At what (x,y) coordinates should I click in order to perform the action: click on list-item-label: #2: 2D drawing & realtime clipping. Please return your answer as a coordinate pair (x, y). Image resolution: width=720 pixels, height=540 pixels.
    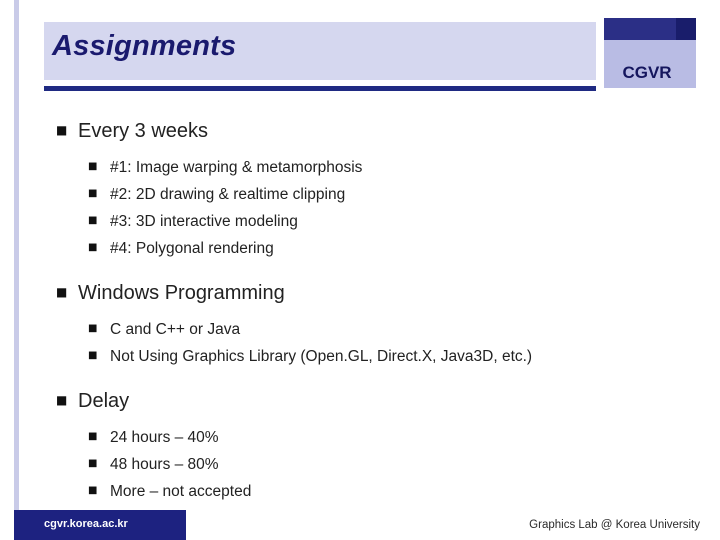
    Looking at the image, I should click on (228, 194).